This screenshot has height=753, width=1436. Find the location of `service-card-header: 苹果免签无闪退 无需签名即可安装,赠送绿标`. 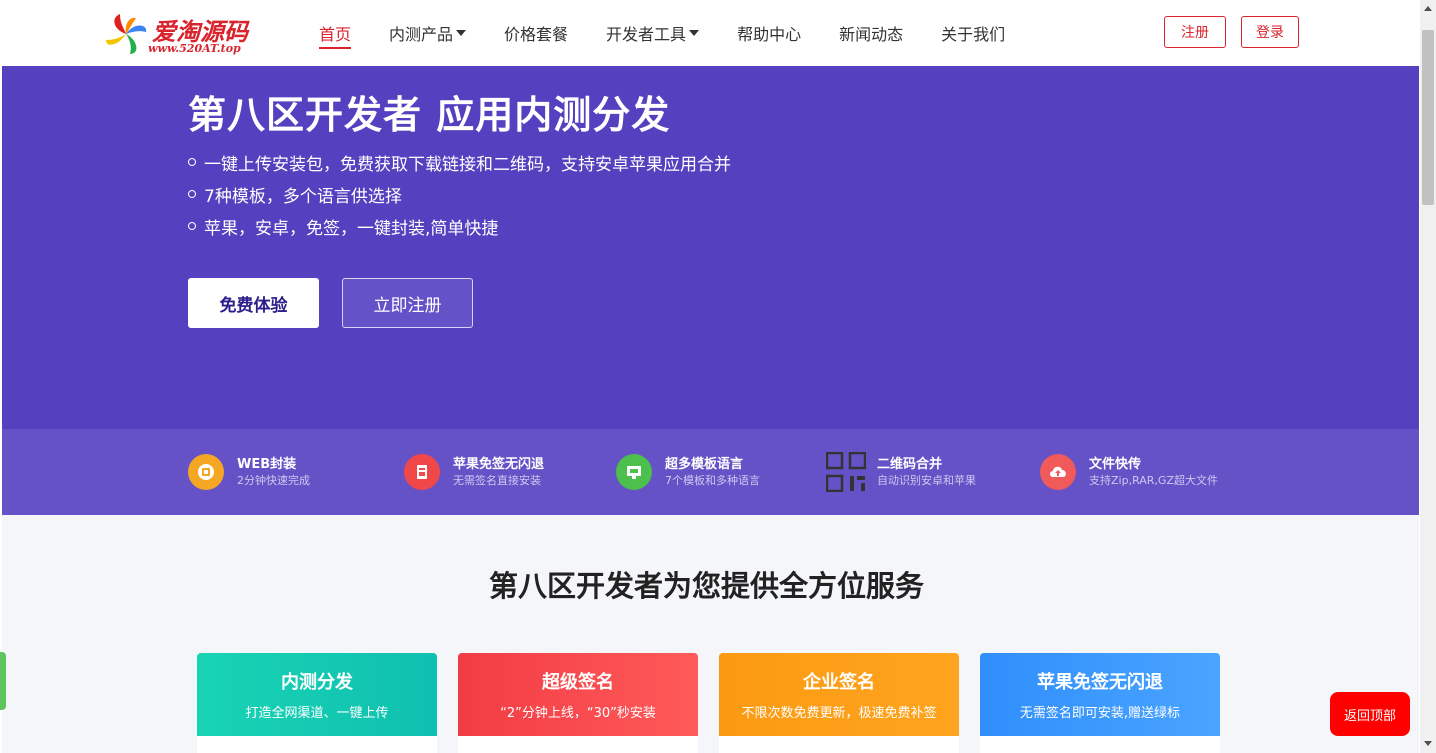

service-card-header: 苹果免签无闪退 无需签名即可安装,赠送绿标 is located at coordinates (1100, 694).